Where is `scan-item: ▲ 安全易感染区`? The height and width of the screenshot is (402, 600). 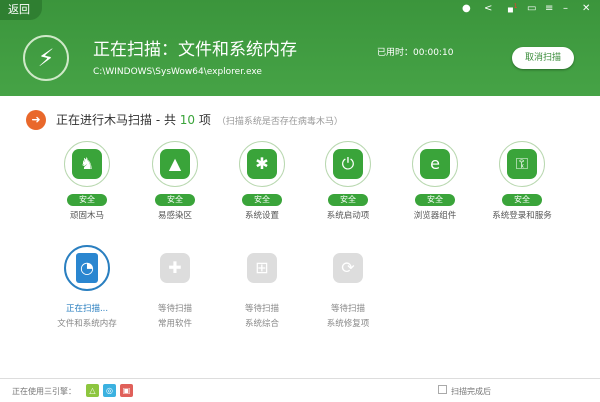 scan-item: ▲ 安全易感染区 is located at coordinates (175, 181).